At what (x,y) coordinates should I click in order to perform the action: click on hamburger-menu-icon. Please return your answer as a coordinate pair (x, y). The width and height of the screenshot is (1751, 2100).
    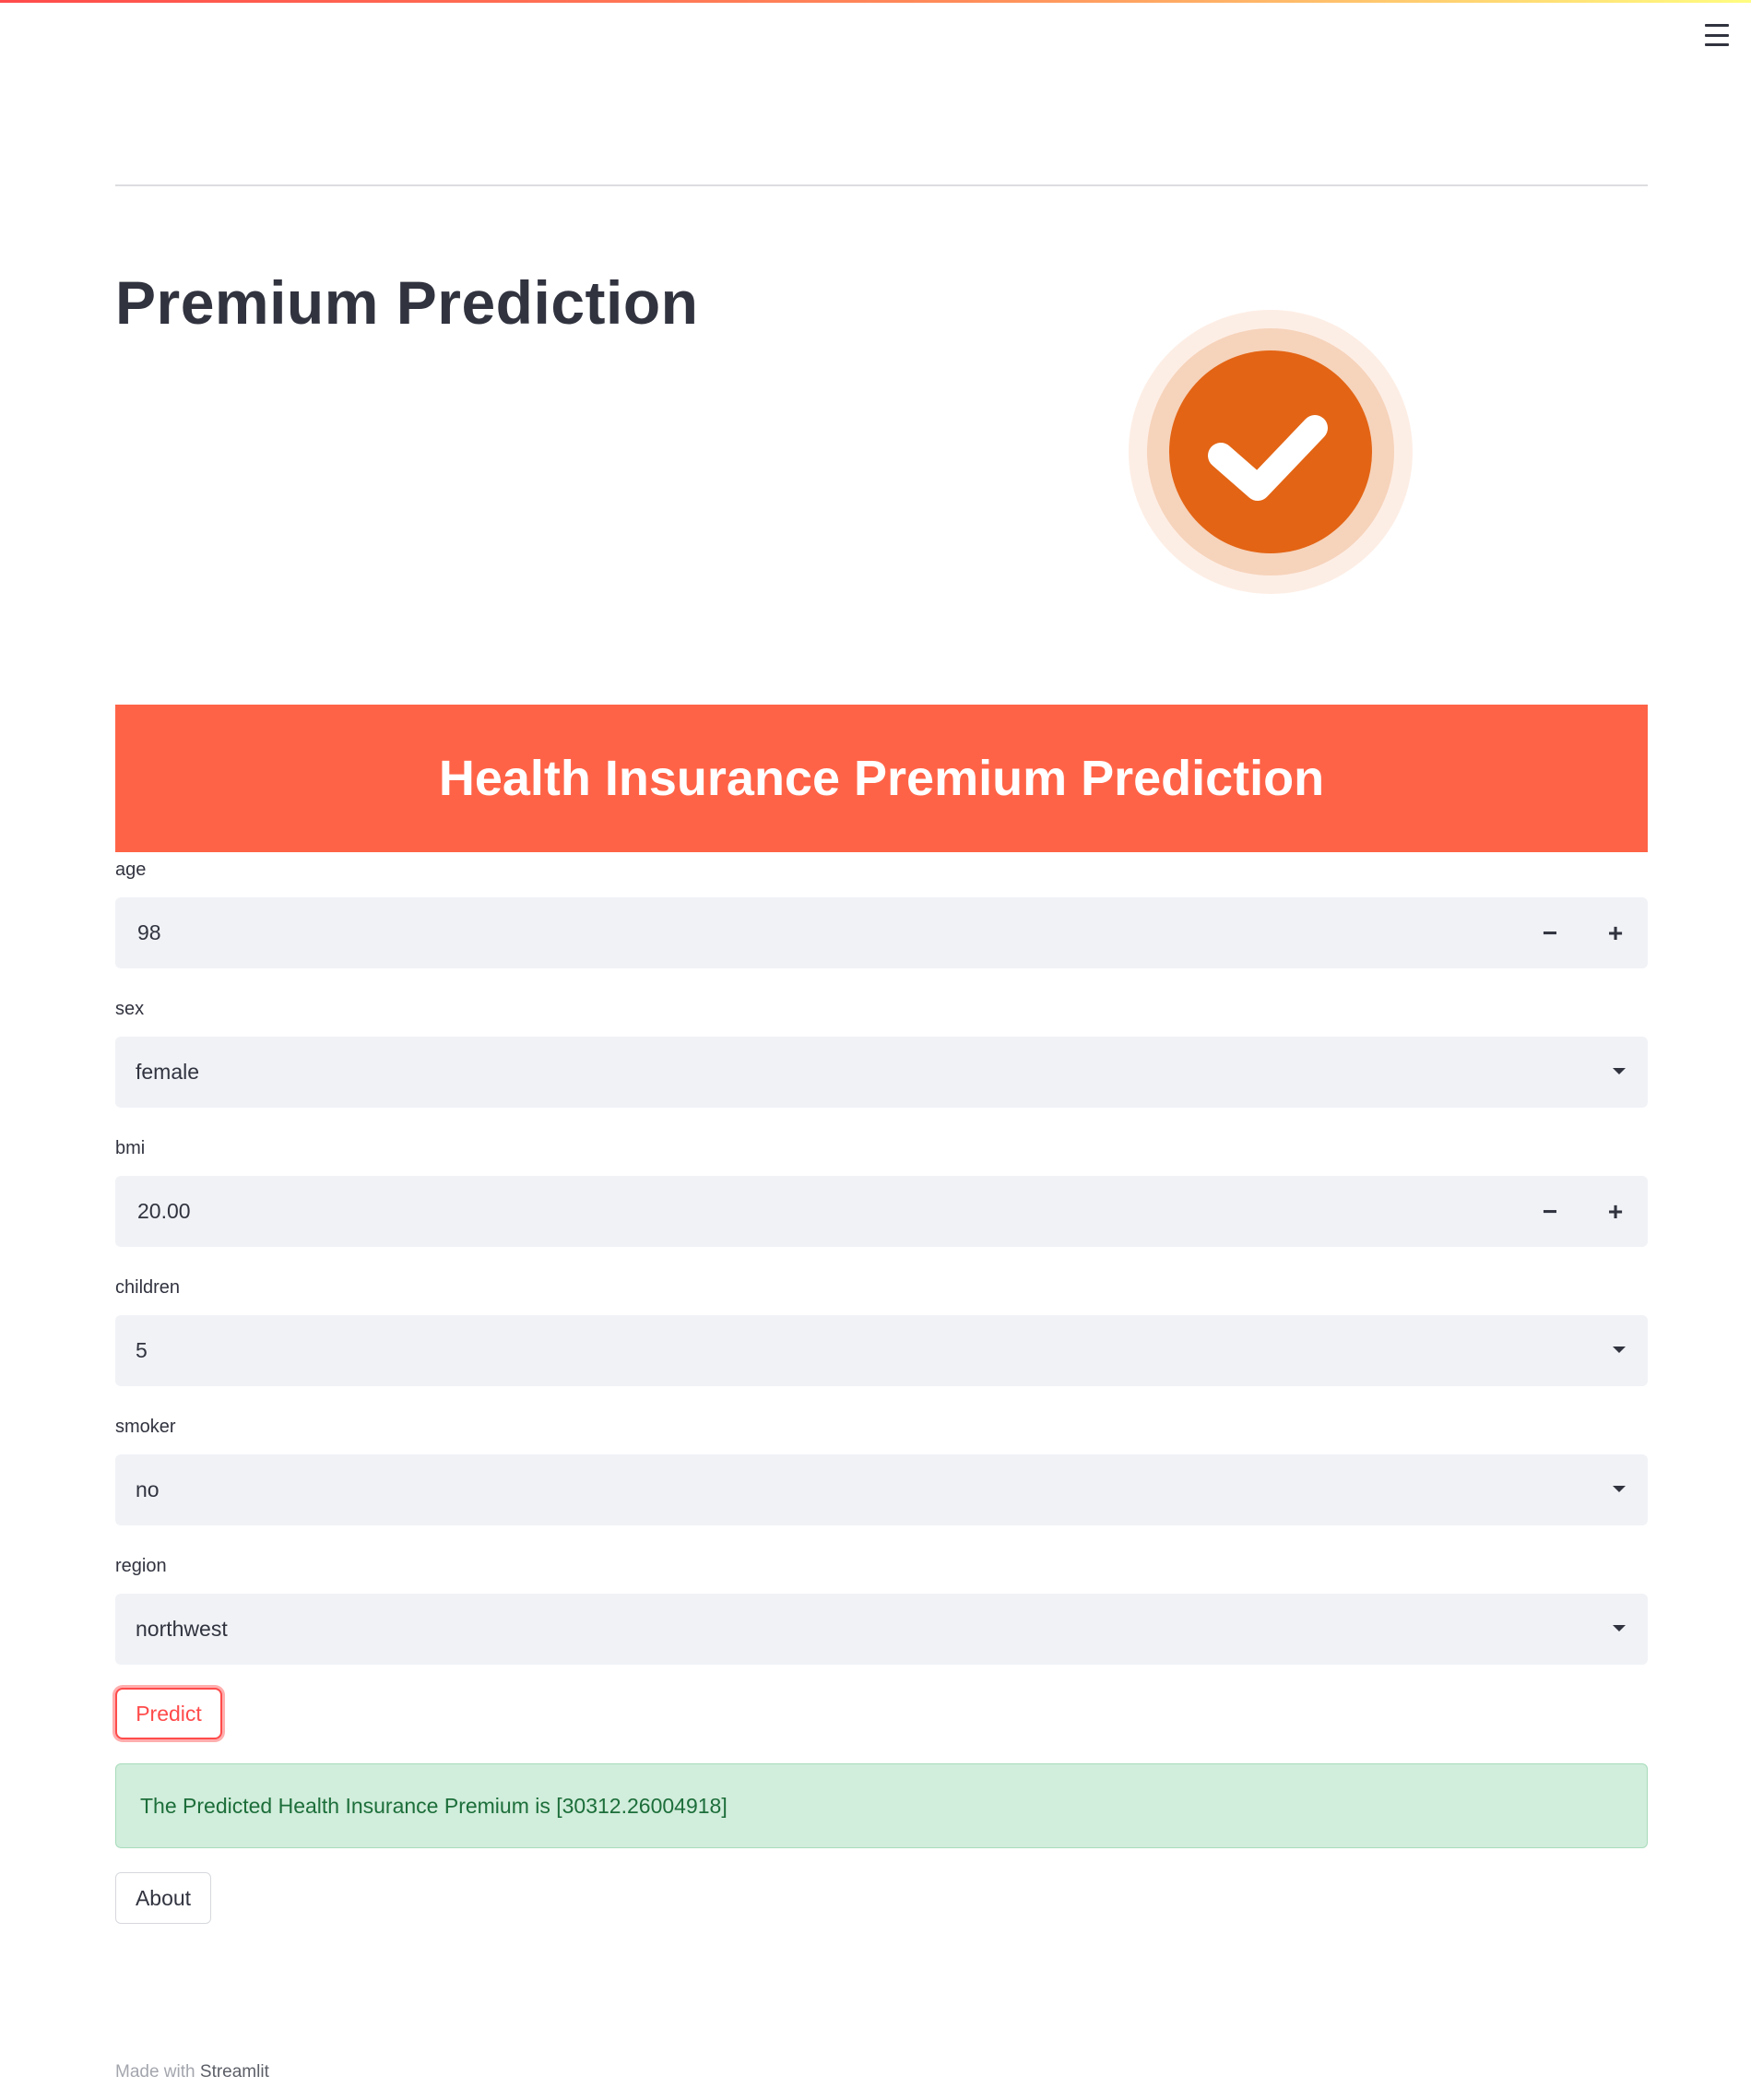
    Looking at the image, I should click on (1717, 35).